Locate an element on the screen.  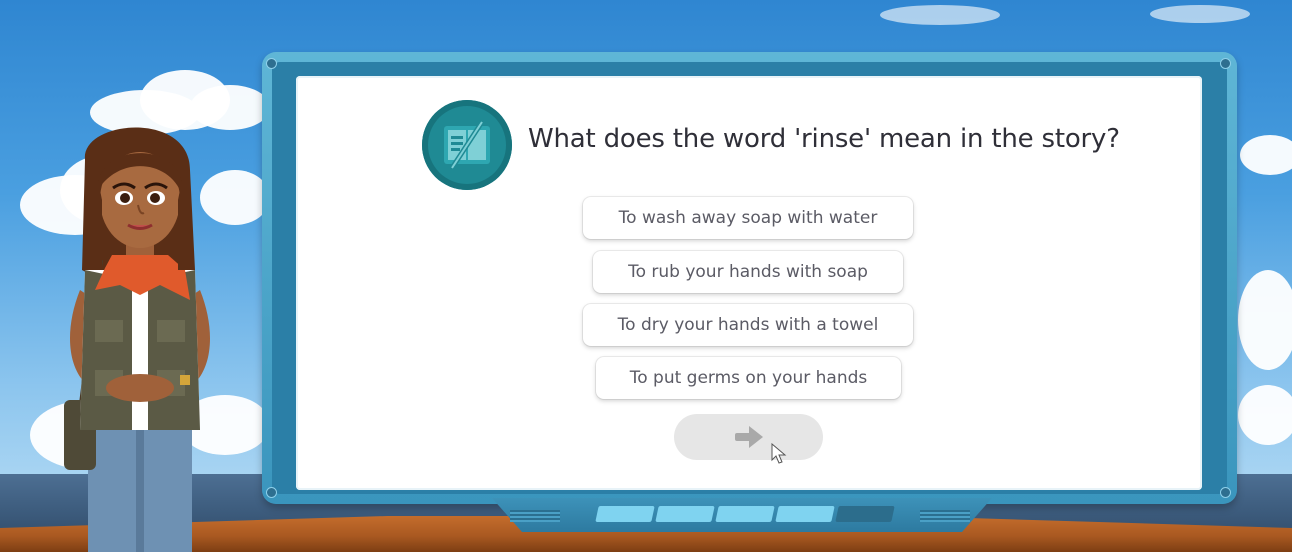
answer-label: To dry your hands with a towel is located at coordinates (748, 325).